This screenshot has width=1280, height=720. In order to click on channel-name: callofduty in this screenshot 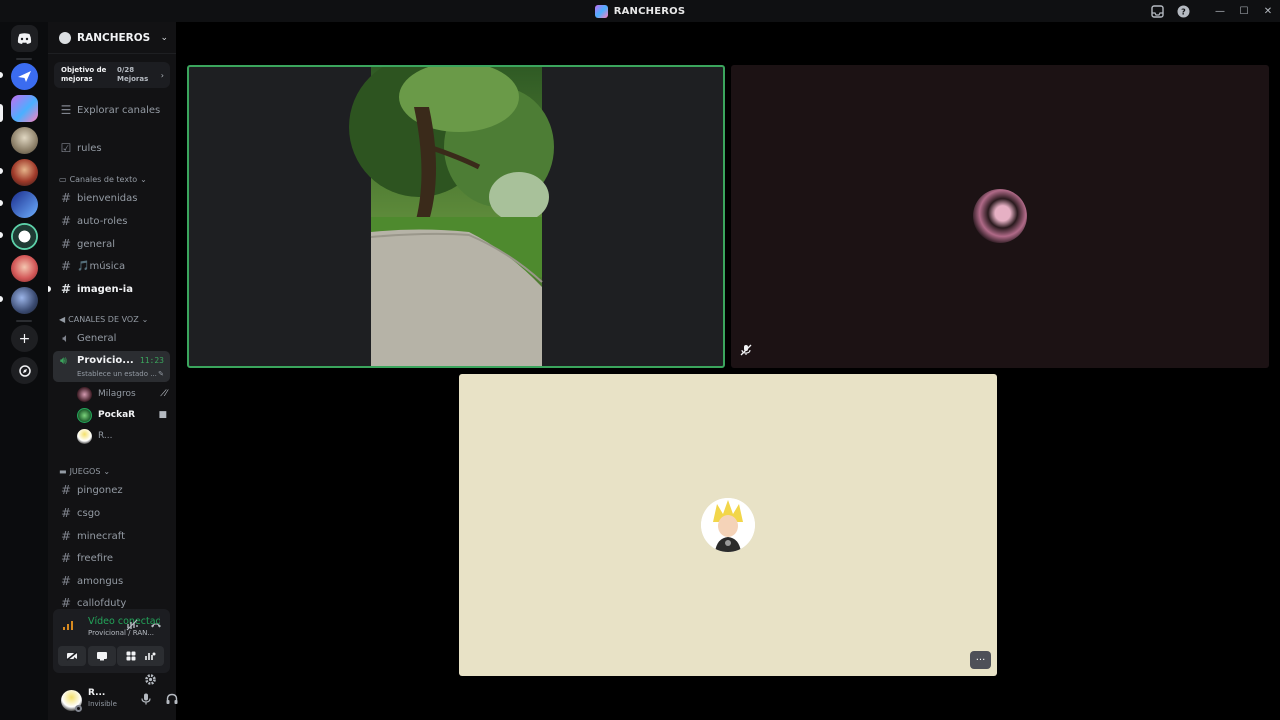, I will do `click(102, 603)`.